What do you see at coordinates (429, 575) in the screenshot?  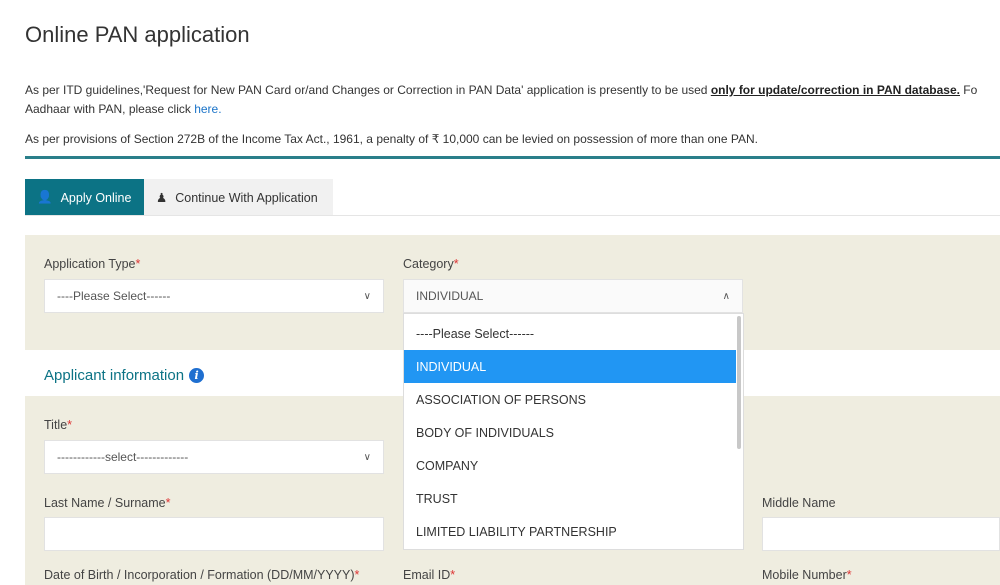 I see `email-label: Email ID*` at bounding box center [429, 575].